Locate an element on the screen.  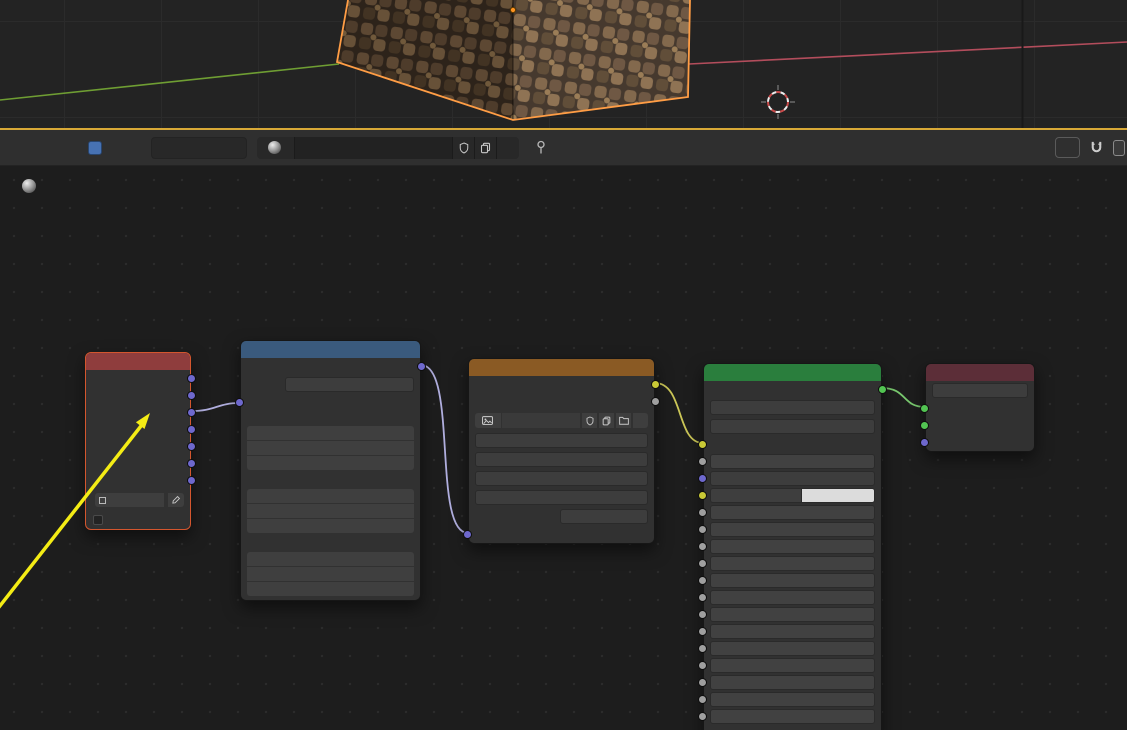
snap-magnet-icon is located at coordinates (1096, 147).